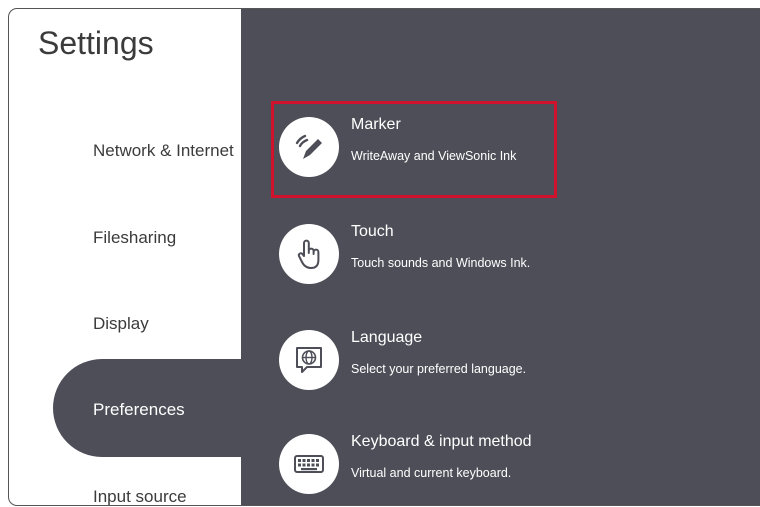  Describe the element at coordinates (139, 410) in the screenshot. I see `sidebar-item-preferences: Preferences` at that location.